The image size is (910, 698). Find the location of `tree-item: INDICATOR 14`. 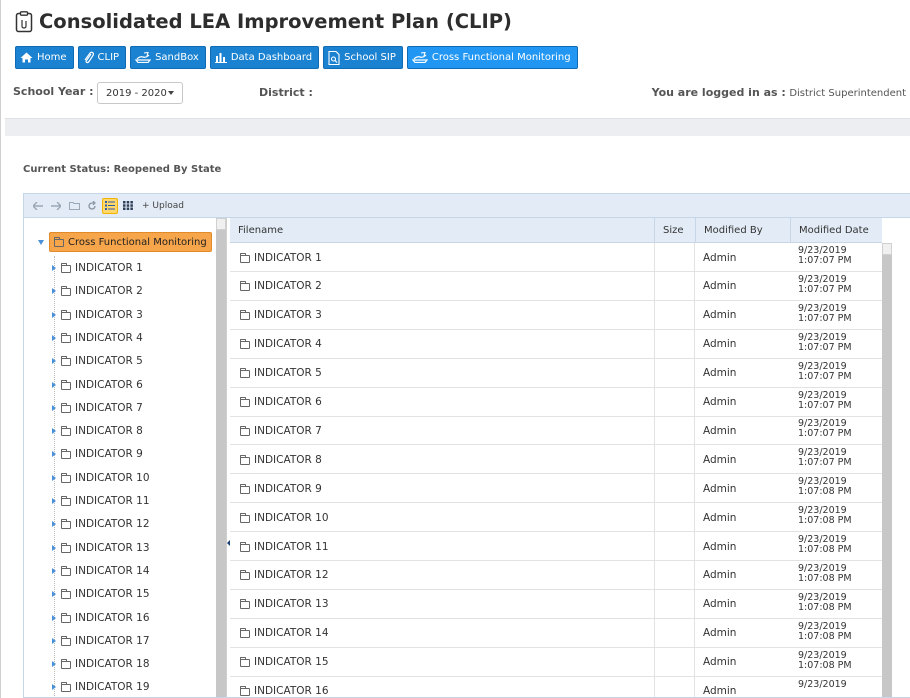

tree-item: INDICATOR 14 is located at coordinates (101, 571).